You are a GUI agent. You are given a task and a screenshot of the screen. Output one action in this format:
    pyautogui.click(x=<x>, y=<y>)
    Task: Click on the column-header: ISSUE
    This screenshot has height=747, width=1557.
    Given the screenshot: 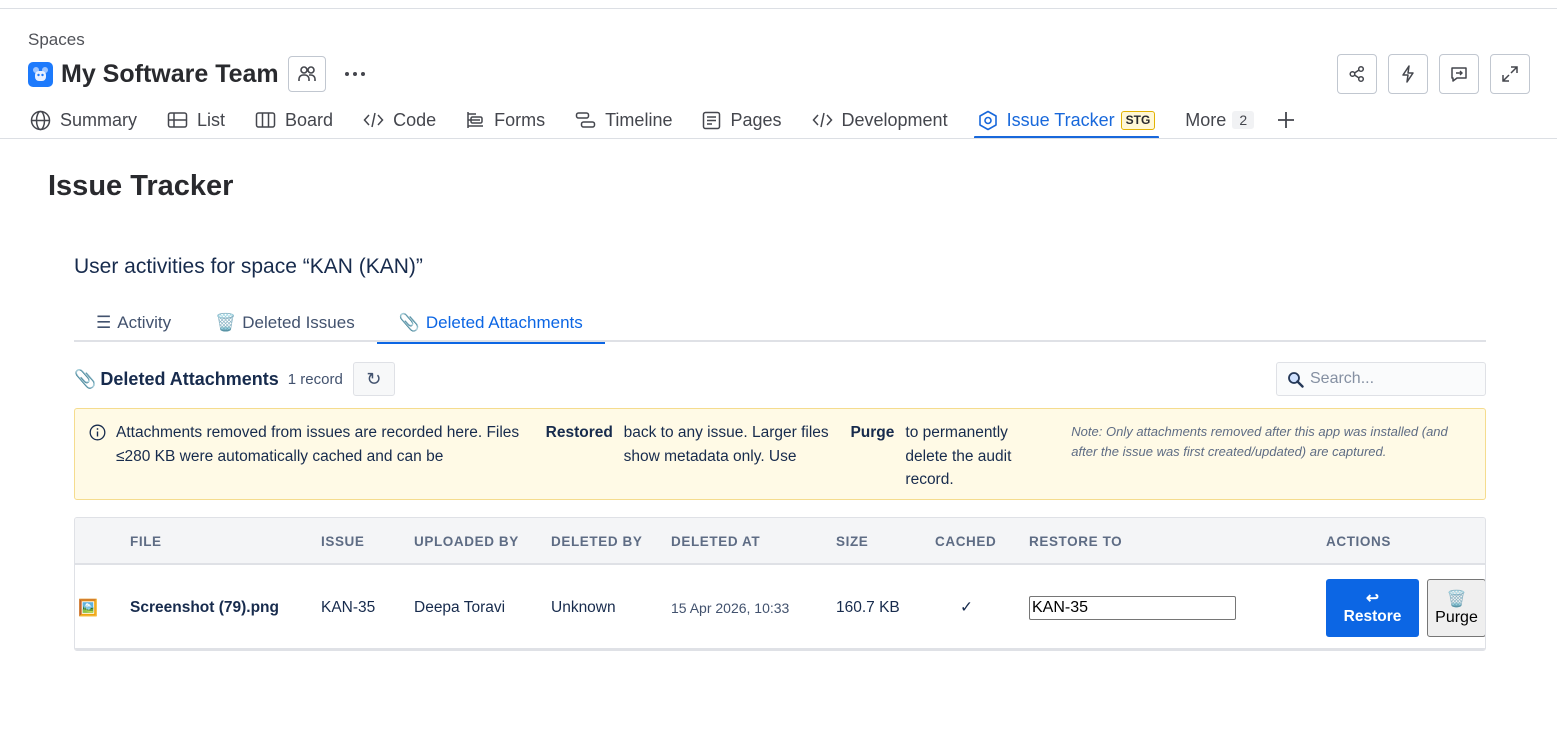 What is the action you would take?
    pyautogui.click(x=343, y=541)
    